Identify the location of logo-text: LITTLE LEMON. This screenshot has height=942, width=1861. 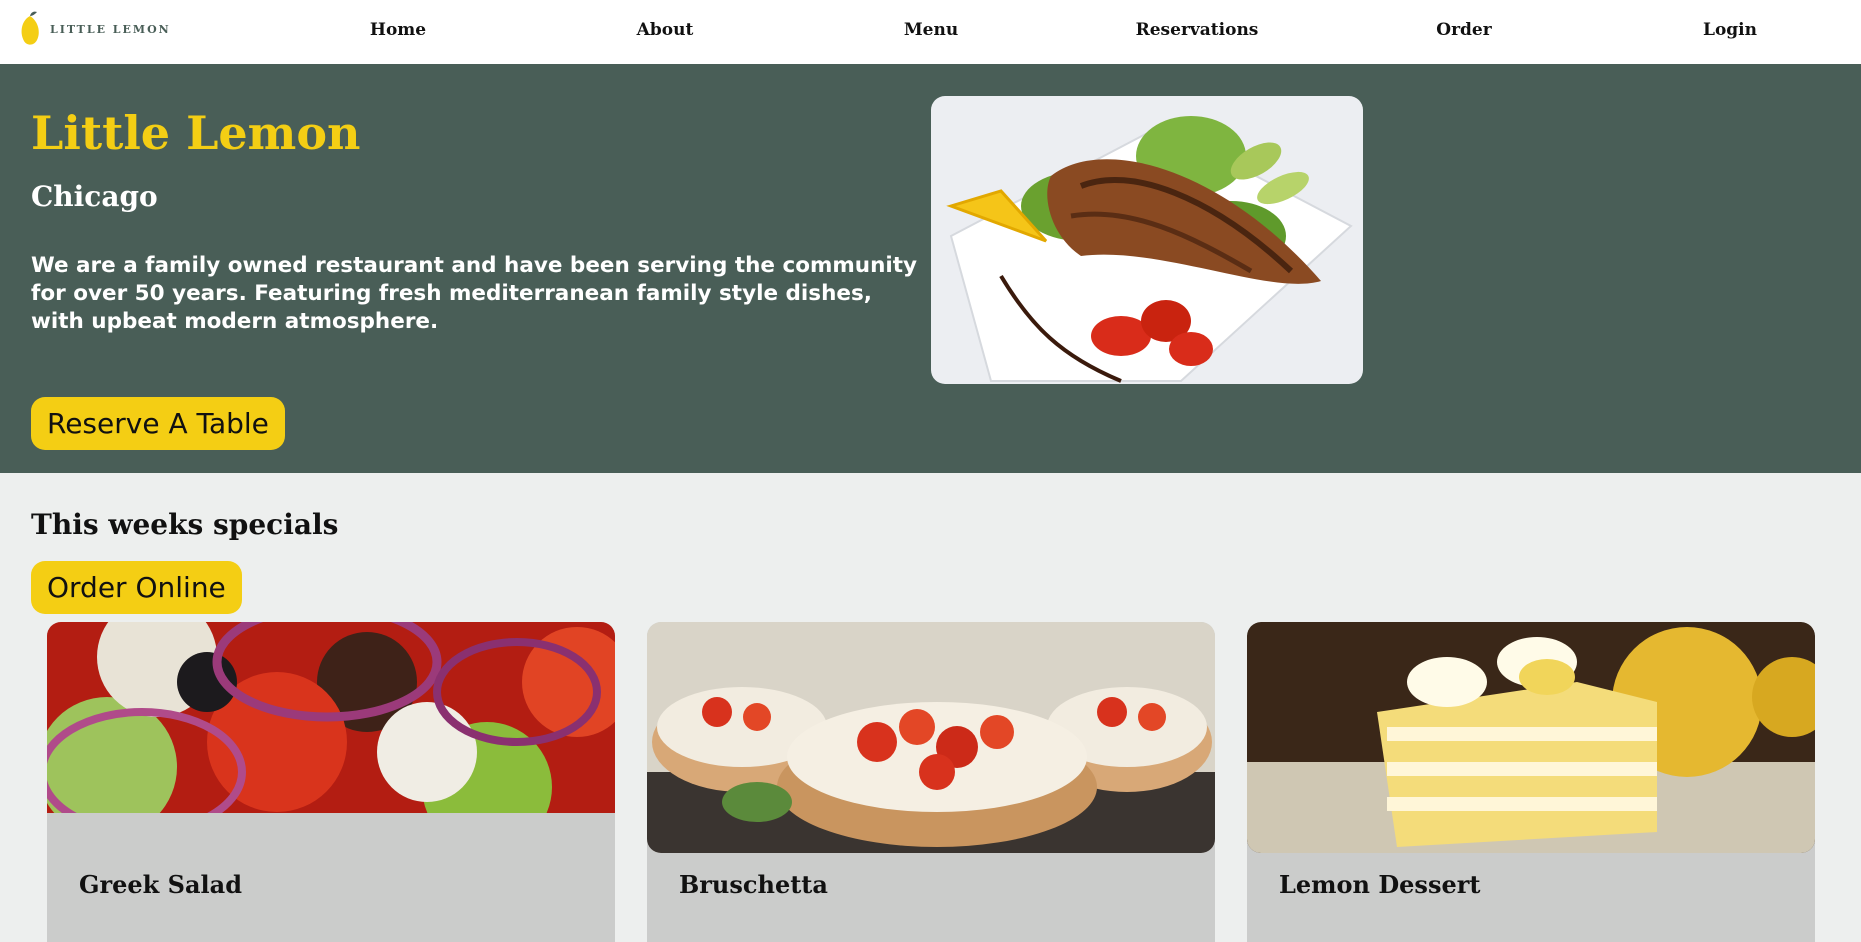
(110, 29).